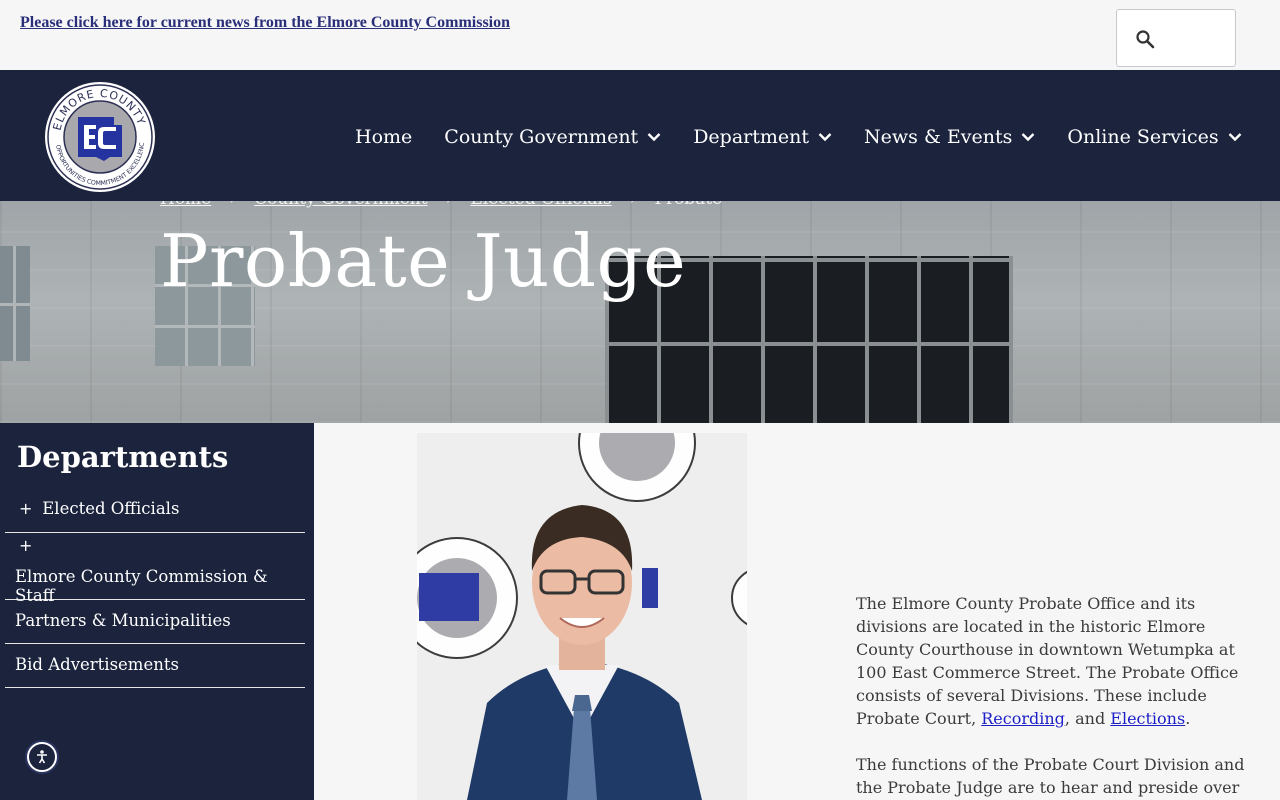 Image resolution: width=1280 pixels, height=800 pixels. Describe the element at coordinates (938, 137) in the screenshot. I see `nav-news-events-label: News & Events` at that location.